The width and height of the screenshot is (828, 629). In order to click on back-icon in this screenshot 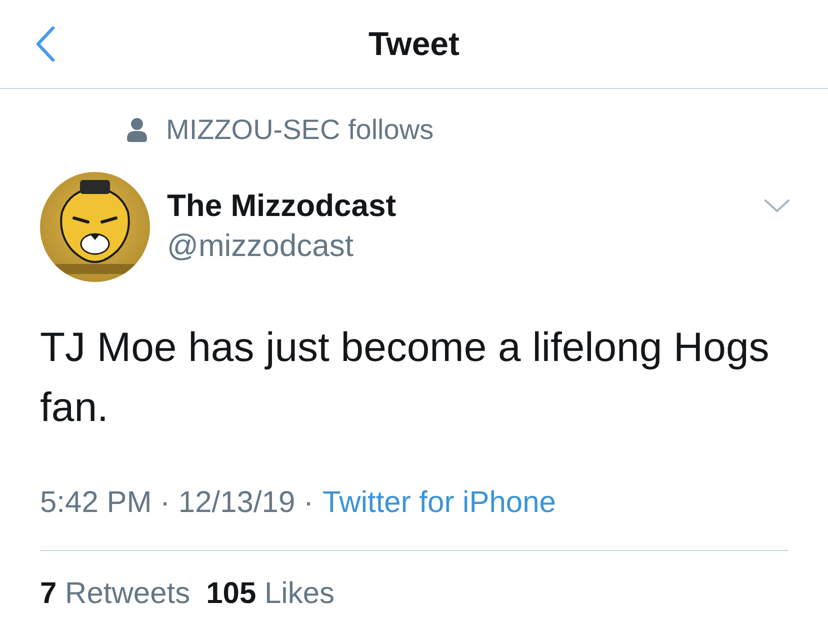, I will do `click(46, 44)`.